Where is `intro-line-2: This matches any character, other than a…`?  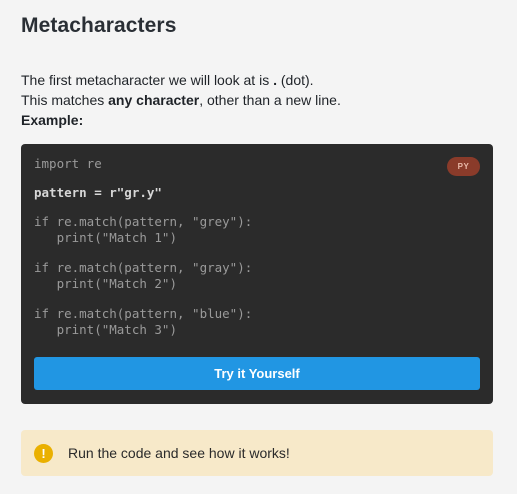 intro-line-2: This matches any character, other than a… is located at coordinates (256, 100).